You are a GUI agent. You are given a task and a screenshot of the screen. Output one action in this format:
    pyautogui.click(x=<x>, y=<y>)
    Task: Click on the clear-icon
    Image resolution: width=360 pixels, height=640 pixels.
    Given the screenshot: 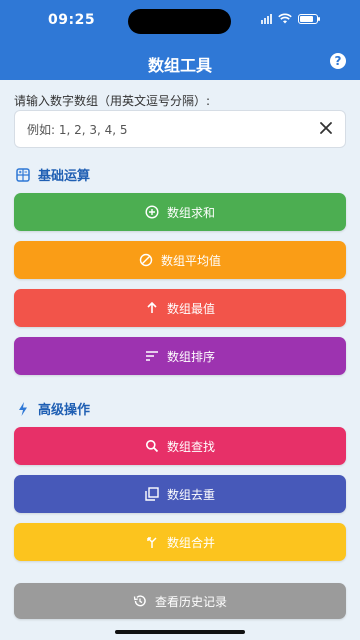 What is the action you would take?
    pyautogui.click(x=326, y=128)
    